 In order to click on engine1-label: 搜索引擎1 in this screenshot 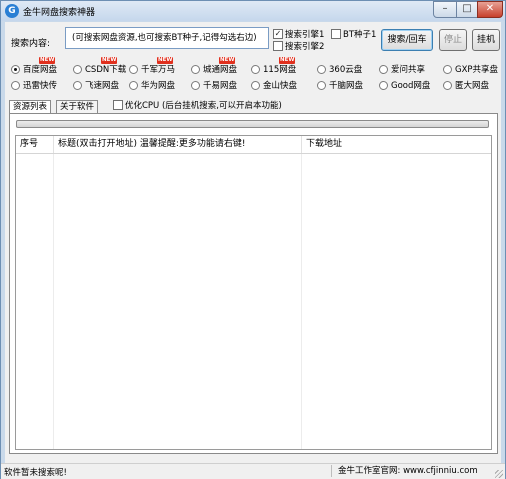, I will do `click(305, 35)`.